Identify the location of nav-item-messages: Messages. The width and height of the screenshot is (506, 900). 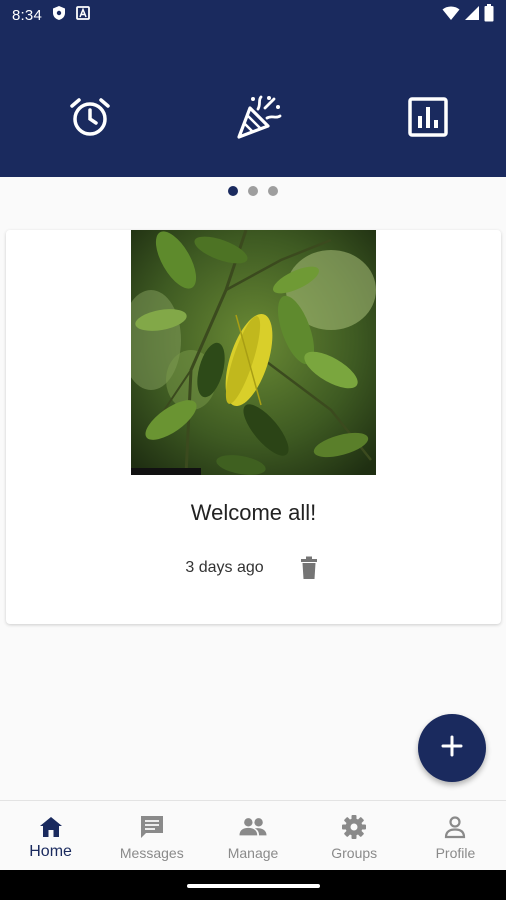
(151, 835).